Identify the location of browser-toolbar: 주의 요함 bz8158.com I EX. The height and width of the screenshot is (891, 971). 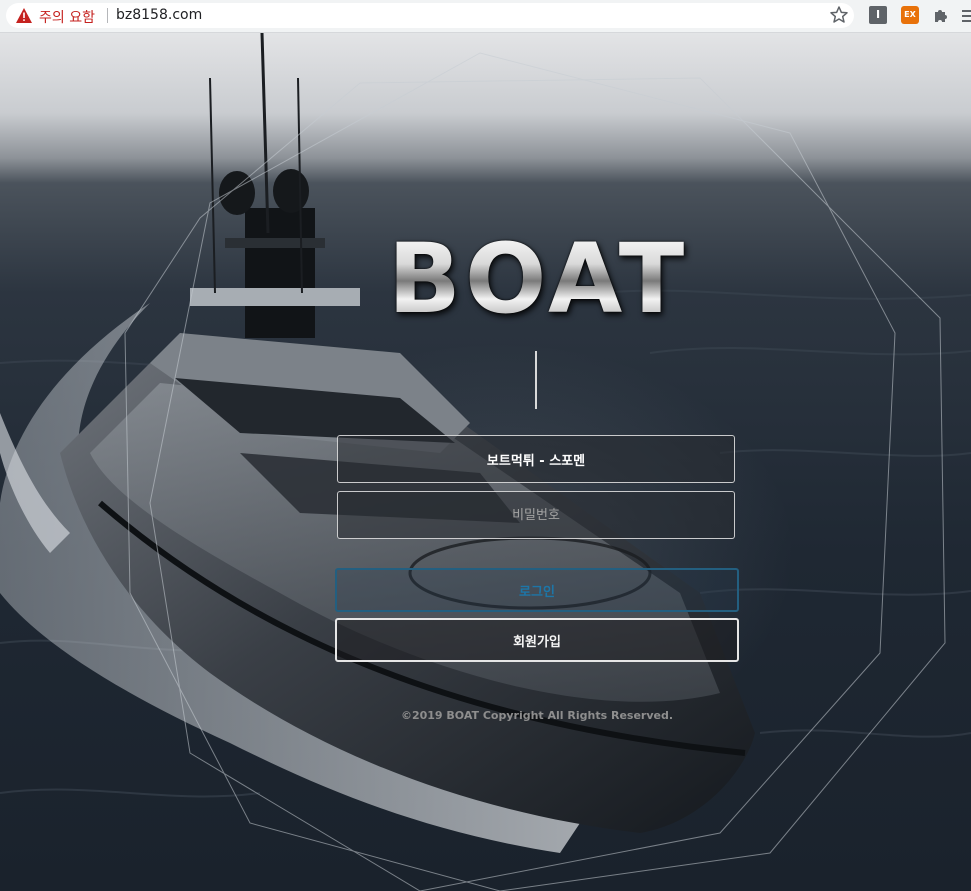
(485, 16).